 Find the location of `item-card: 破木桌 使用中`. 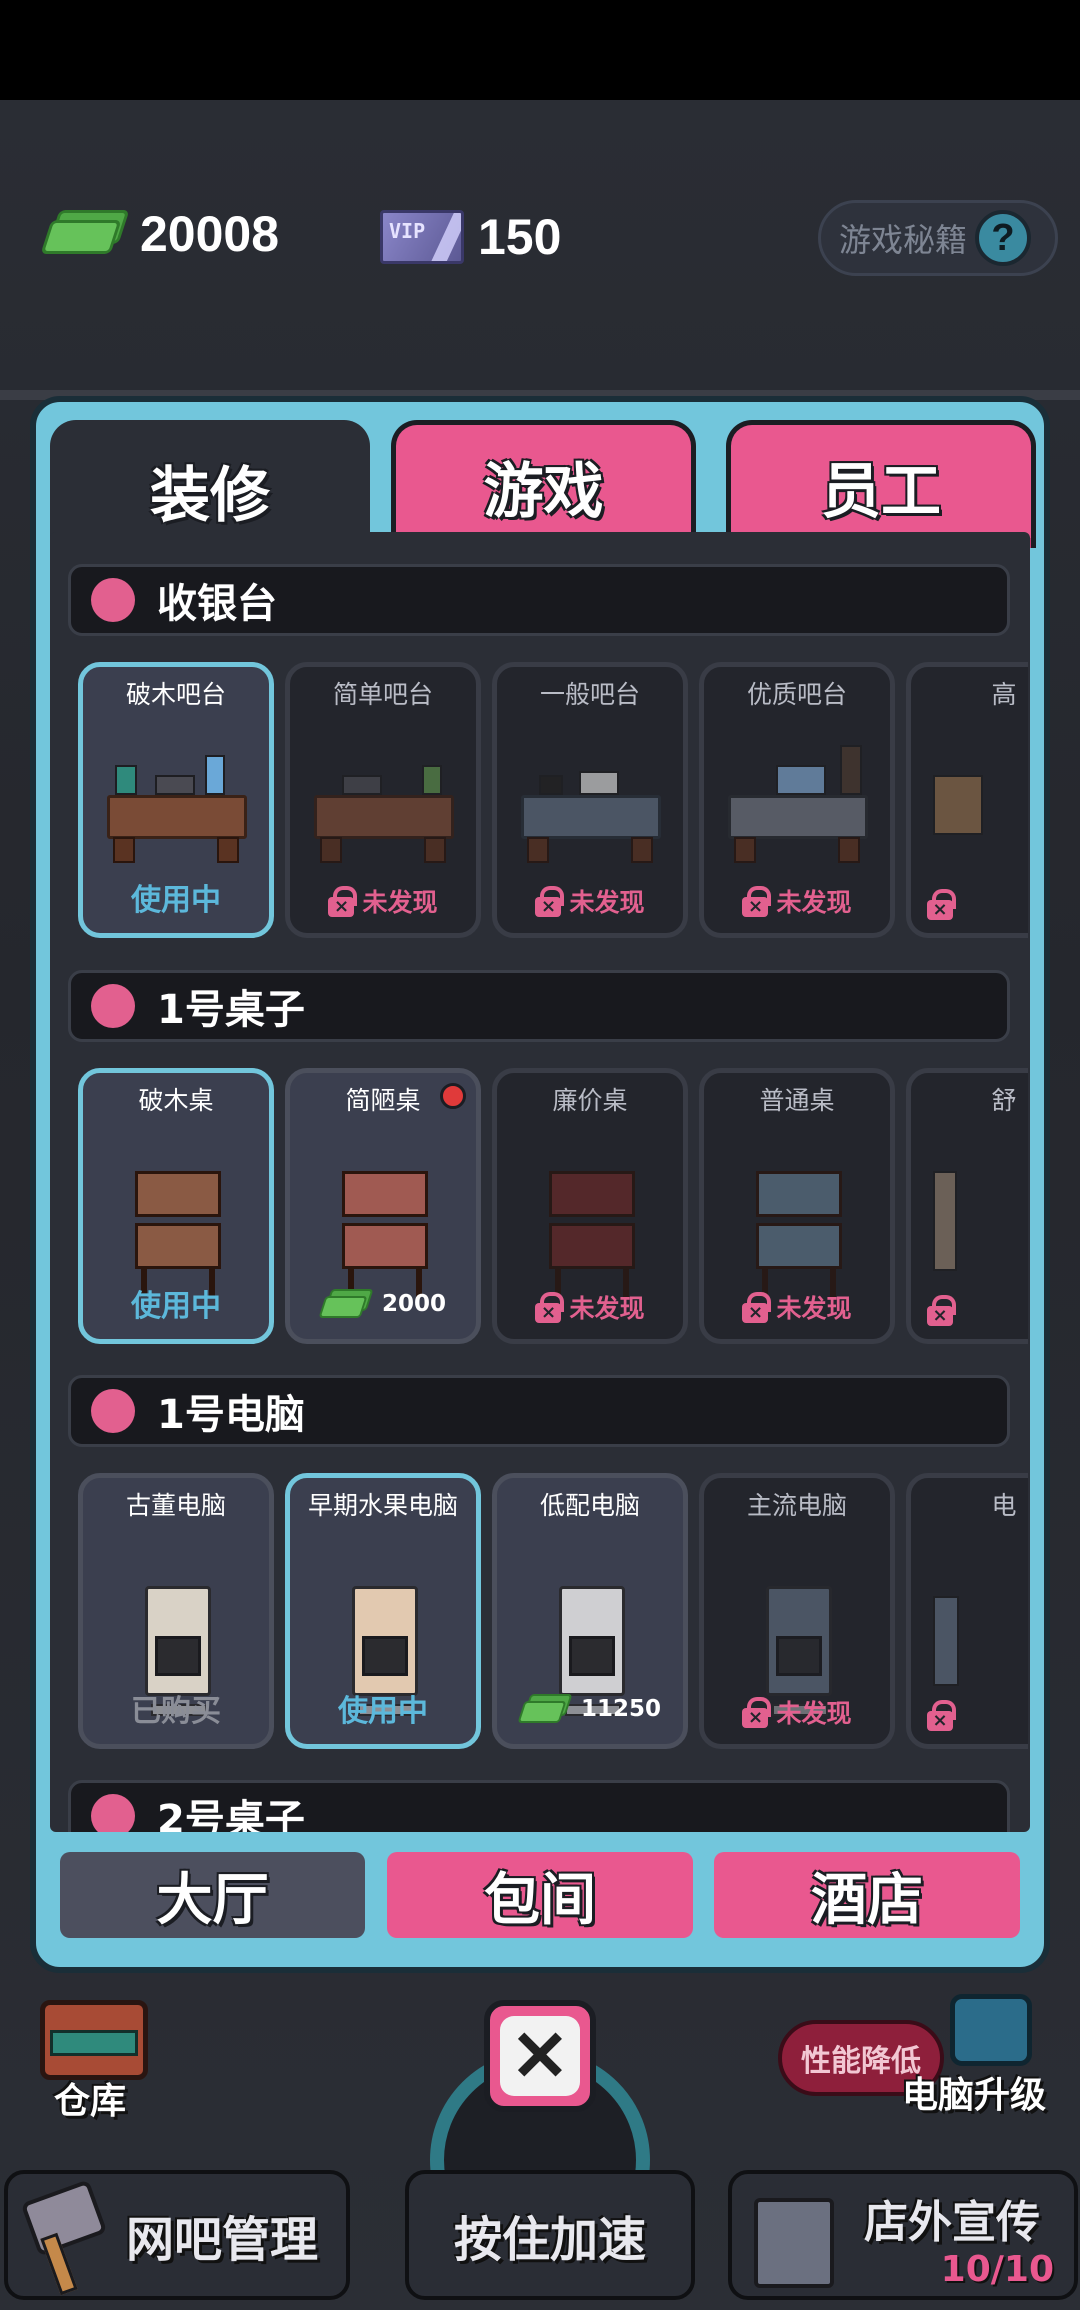

item-card: 破木桌 使用中 is located at coordinates (176, 1206).